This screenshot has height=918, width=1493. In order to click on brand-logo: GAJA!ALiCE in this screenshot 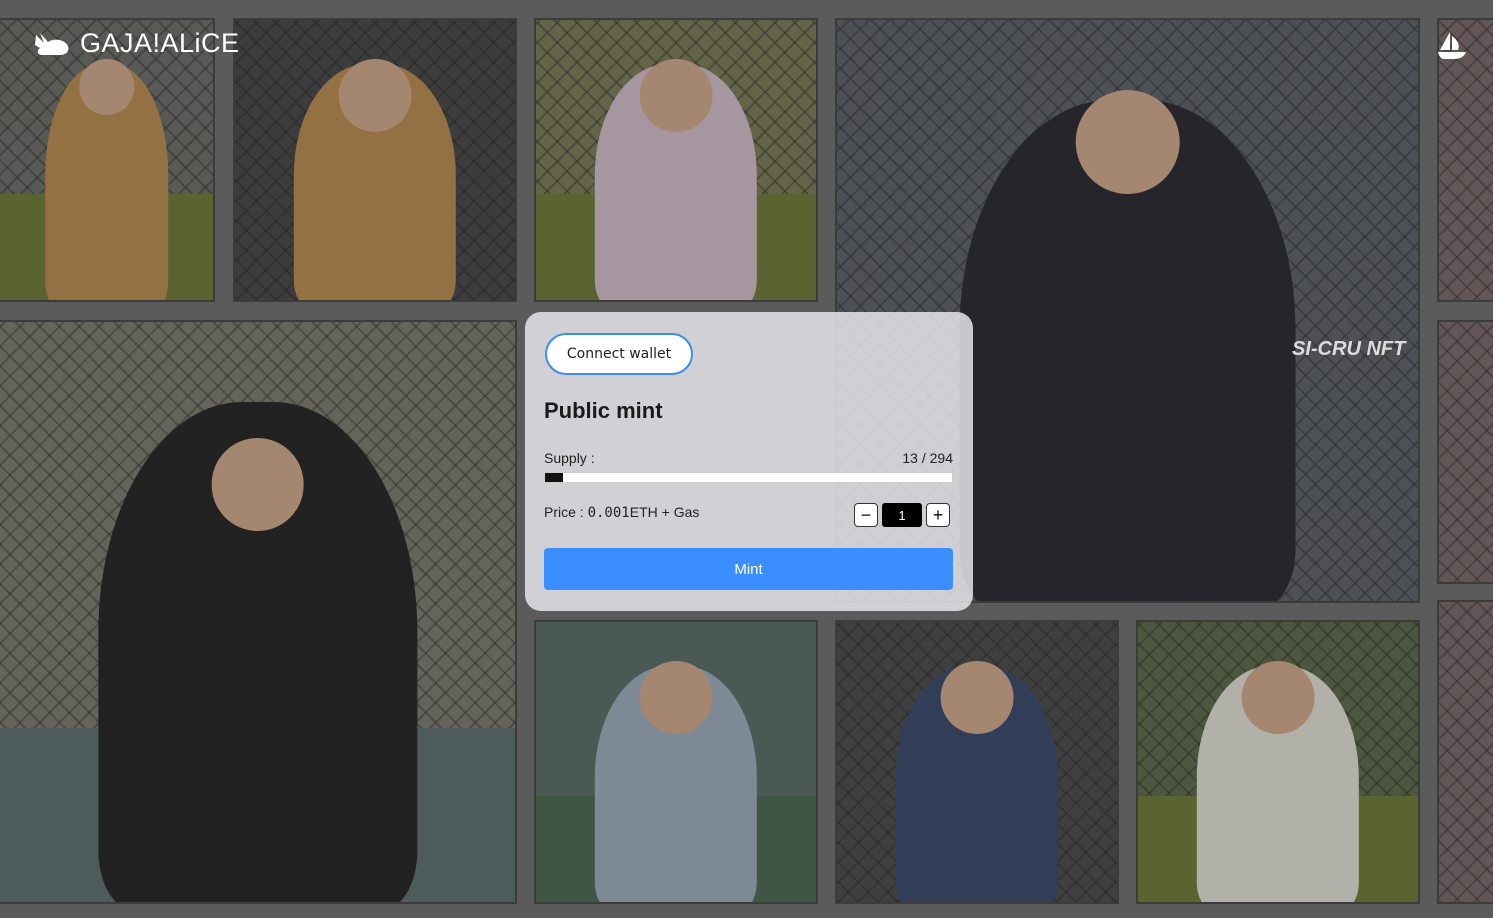, I will do `click(136, 43)`.